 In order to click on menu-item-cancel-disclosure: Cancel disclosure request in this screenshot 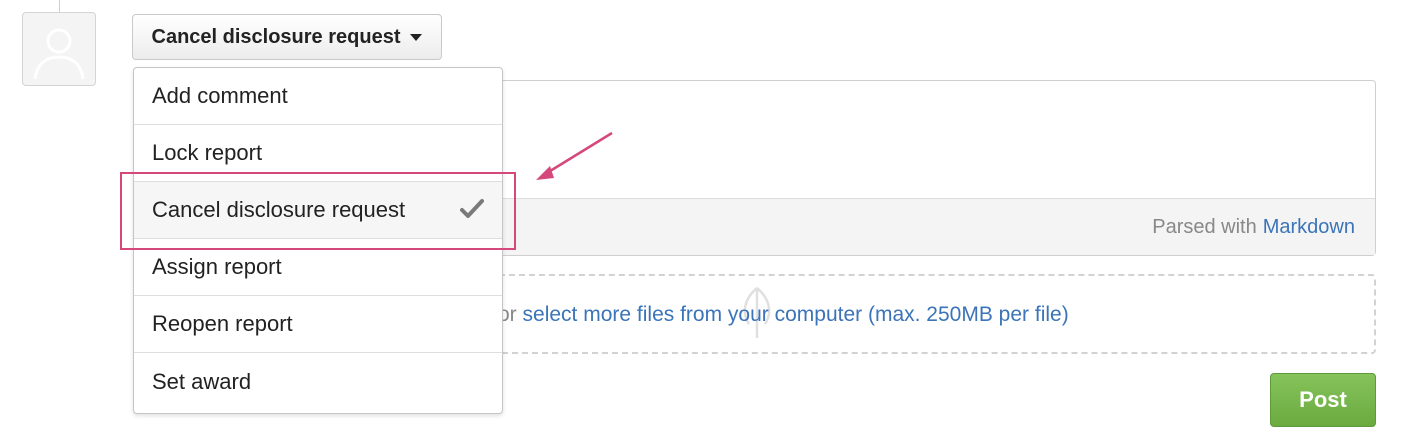, I will do `click(318, 210)`.